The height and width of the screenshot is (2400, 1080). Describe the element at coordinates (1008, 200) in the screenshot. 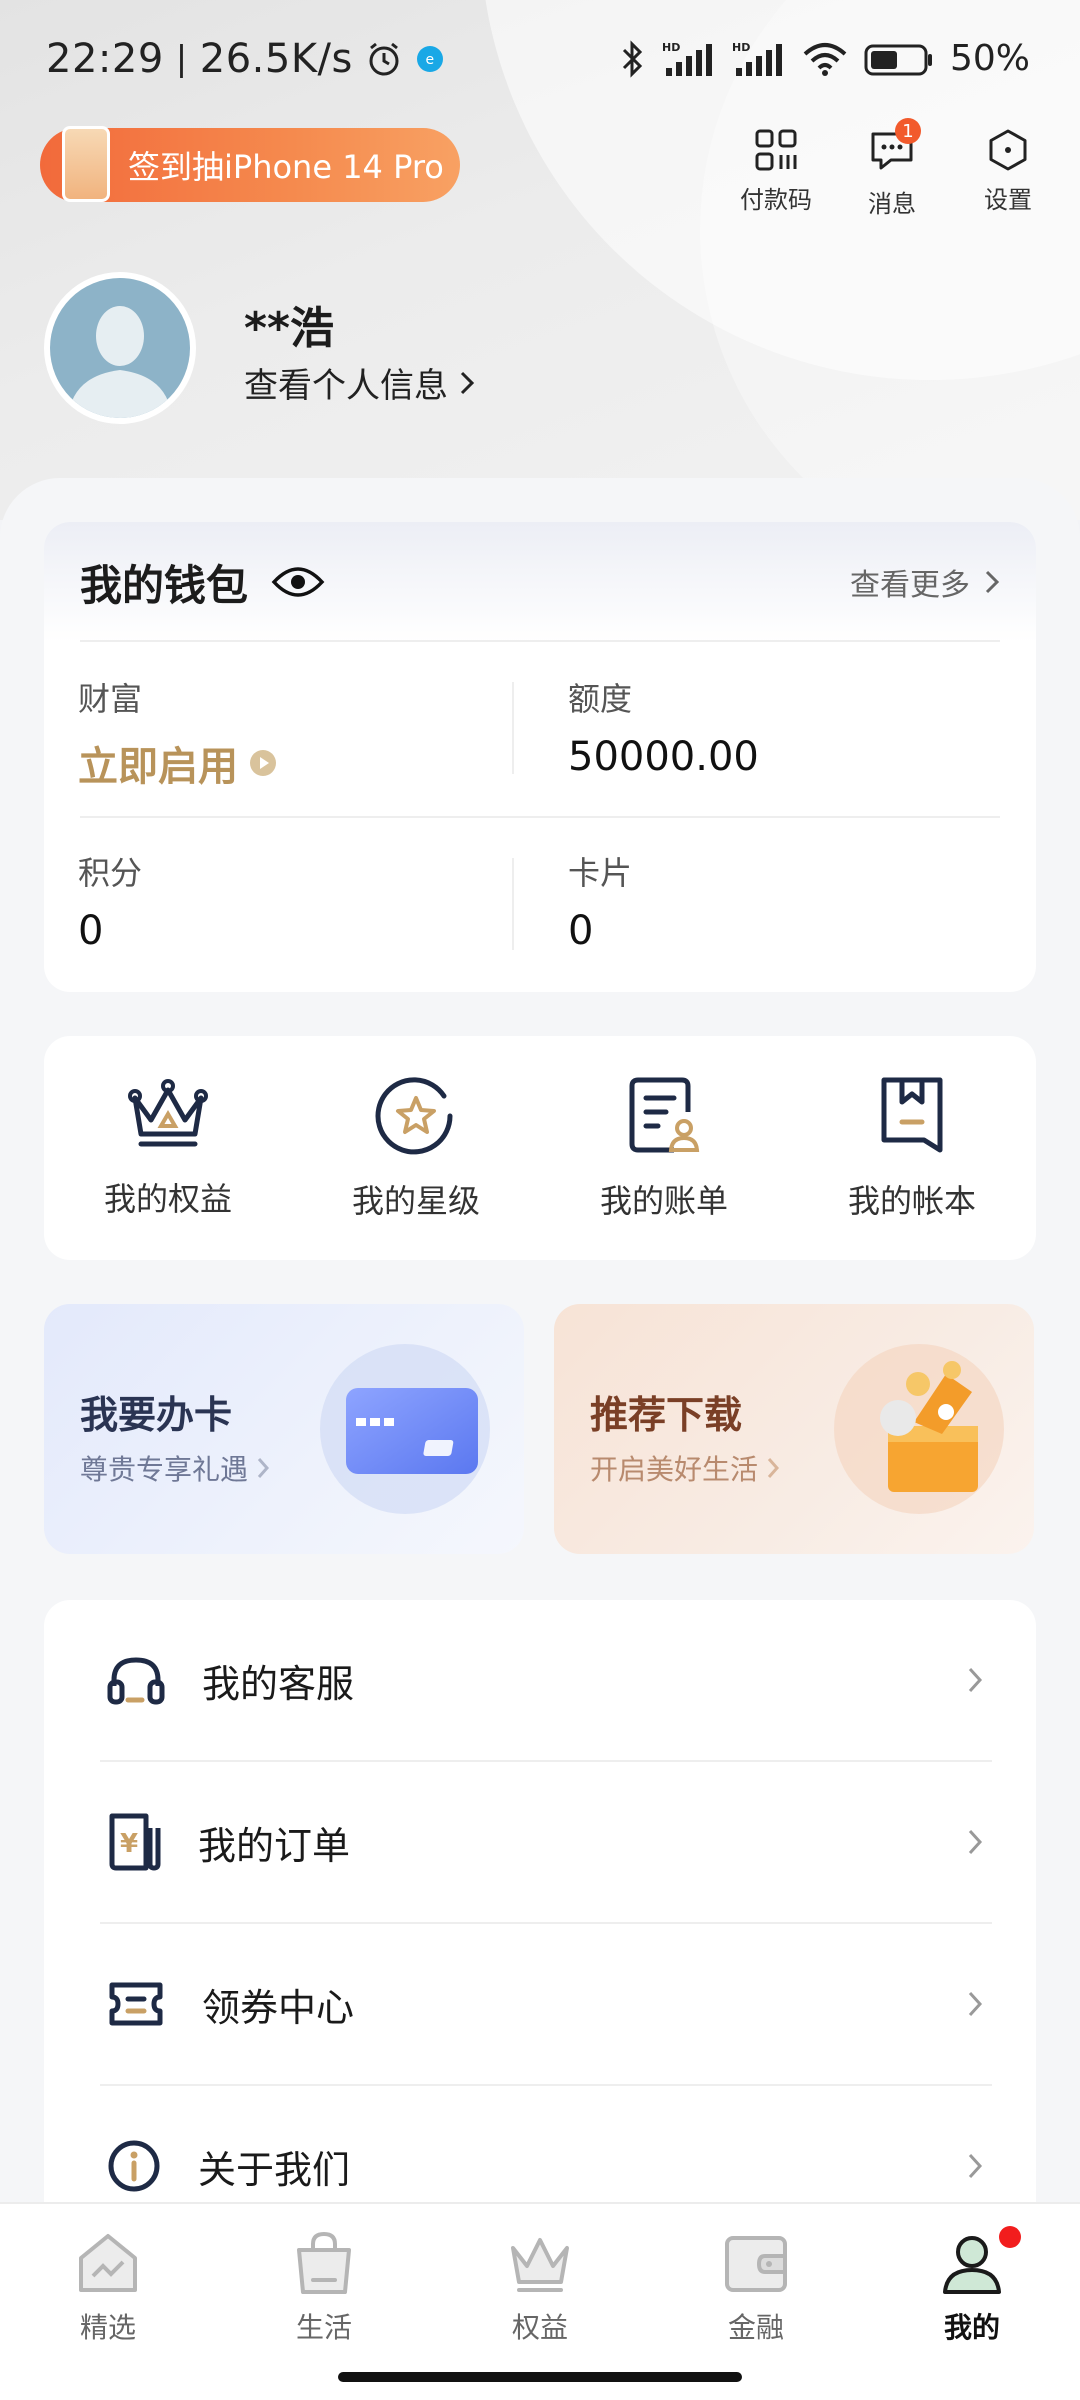

I see `settings-label: 设置` at that location.